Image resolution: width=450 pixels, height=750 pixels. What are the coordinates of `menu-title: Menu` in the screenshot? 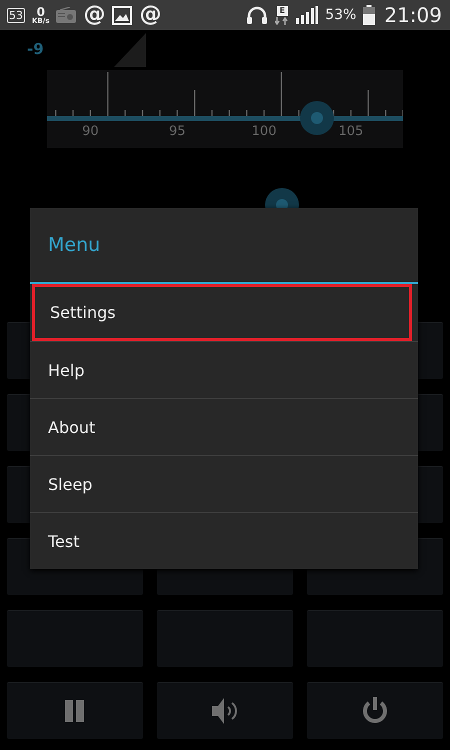 It's located at (224, 246).